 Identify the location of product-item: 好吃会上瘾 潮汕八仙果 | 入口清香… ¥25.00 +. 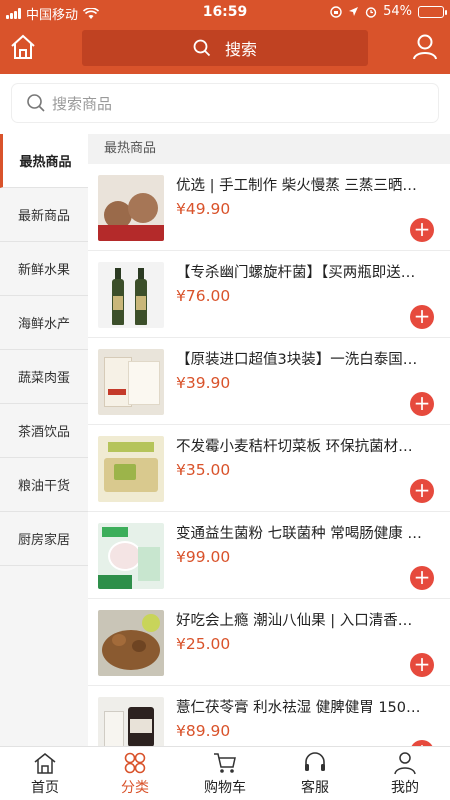
(269, 642).